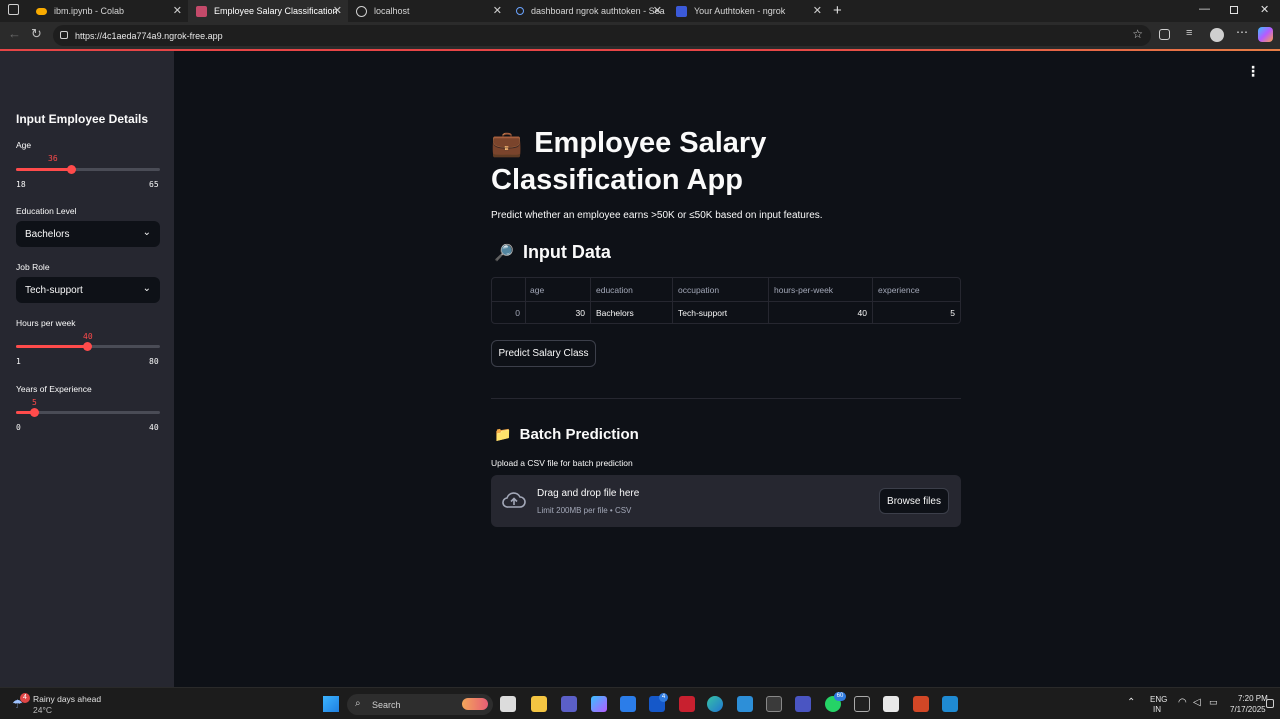 The image size is (1280, 719). What do you see at coordinates (64, 35) in the screenshot?
I see `lock-icon` at bounding box center [64, 35].